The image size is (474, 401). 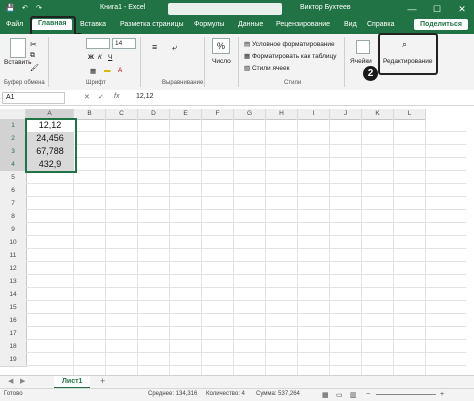 I want to click on tab-file: Файл, so click(x=14, y=24).